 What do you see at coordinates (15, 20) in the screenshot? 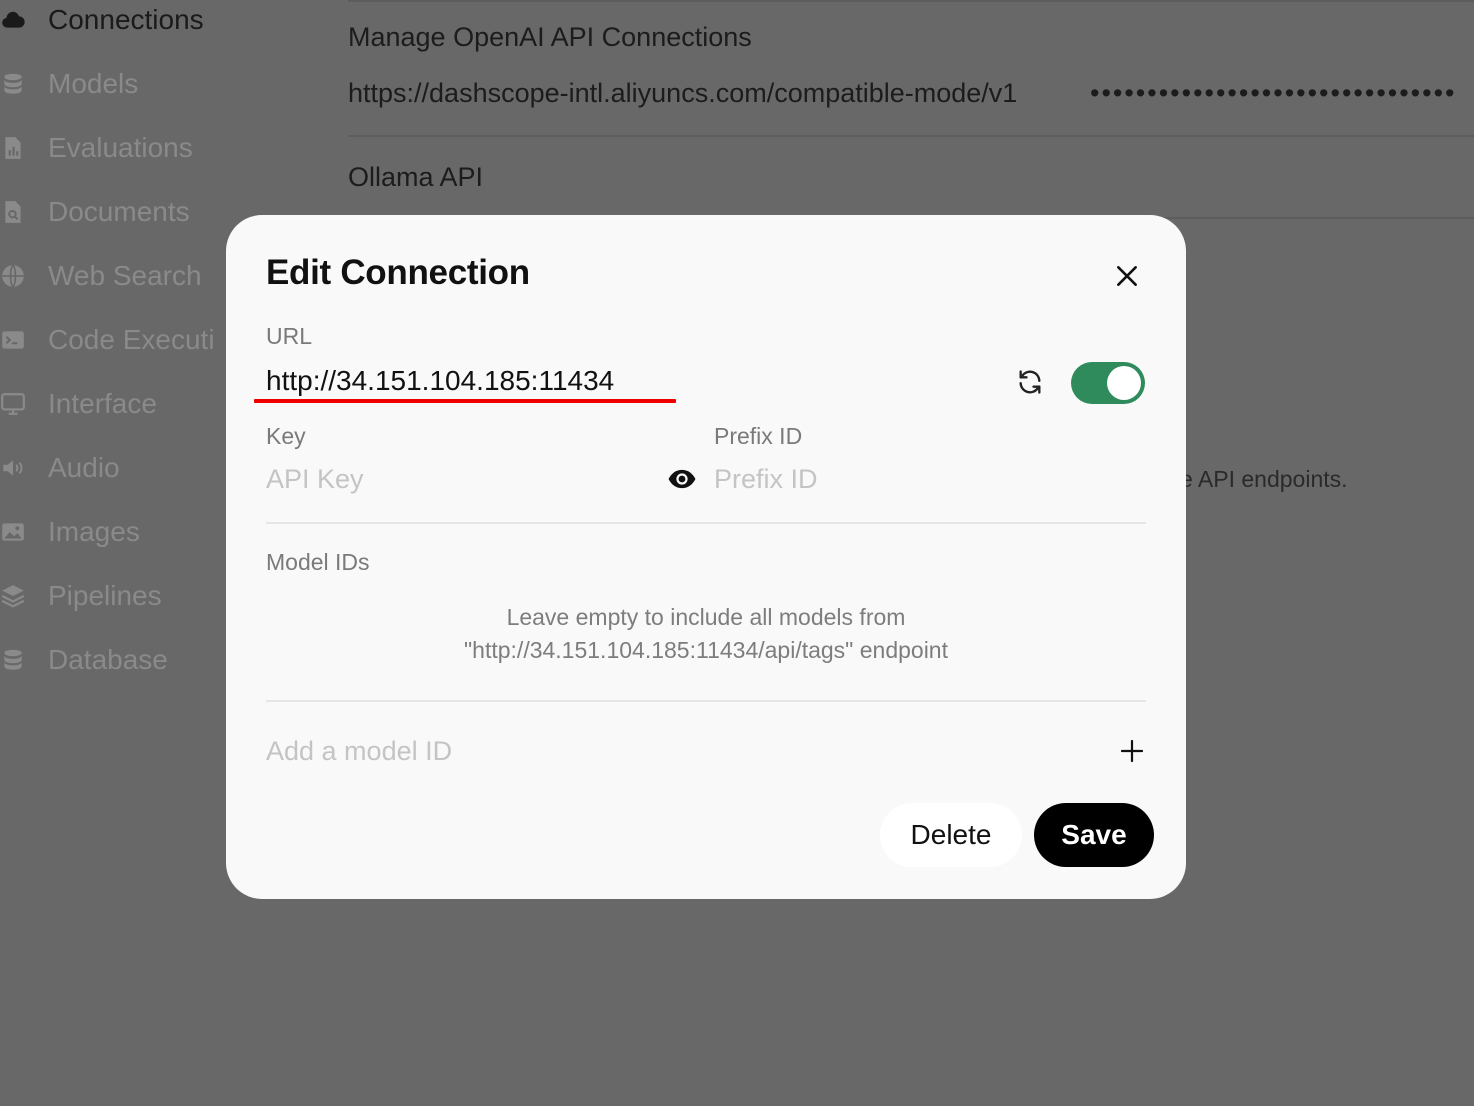
I see `cloud-icon` at bounding box center [15, 20].